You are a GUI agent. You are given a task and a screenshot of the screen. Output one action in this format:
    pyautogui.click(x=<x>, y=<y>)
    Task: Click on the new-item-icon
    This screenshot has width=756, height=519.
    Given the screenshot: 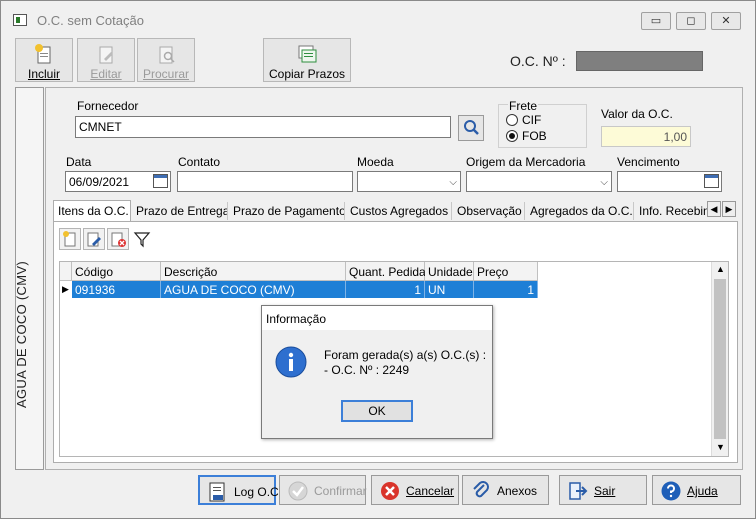 What is the action you would take?
    pyautogui.click(x=69, y=239)
    